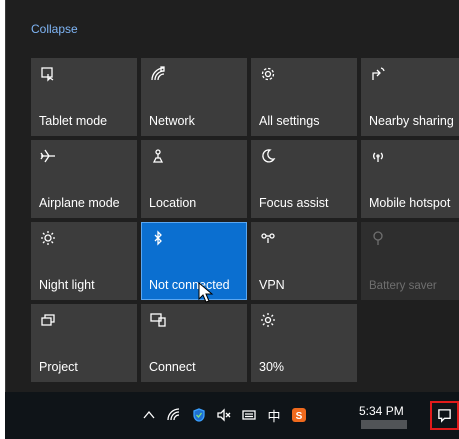 This screenshot has width=459, height=439. What do you see at coordinates (194, 343) in the screenshot?
I see `tile-connect: Connect` at bounding box center [194, 343].